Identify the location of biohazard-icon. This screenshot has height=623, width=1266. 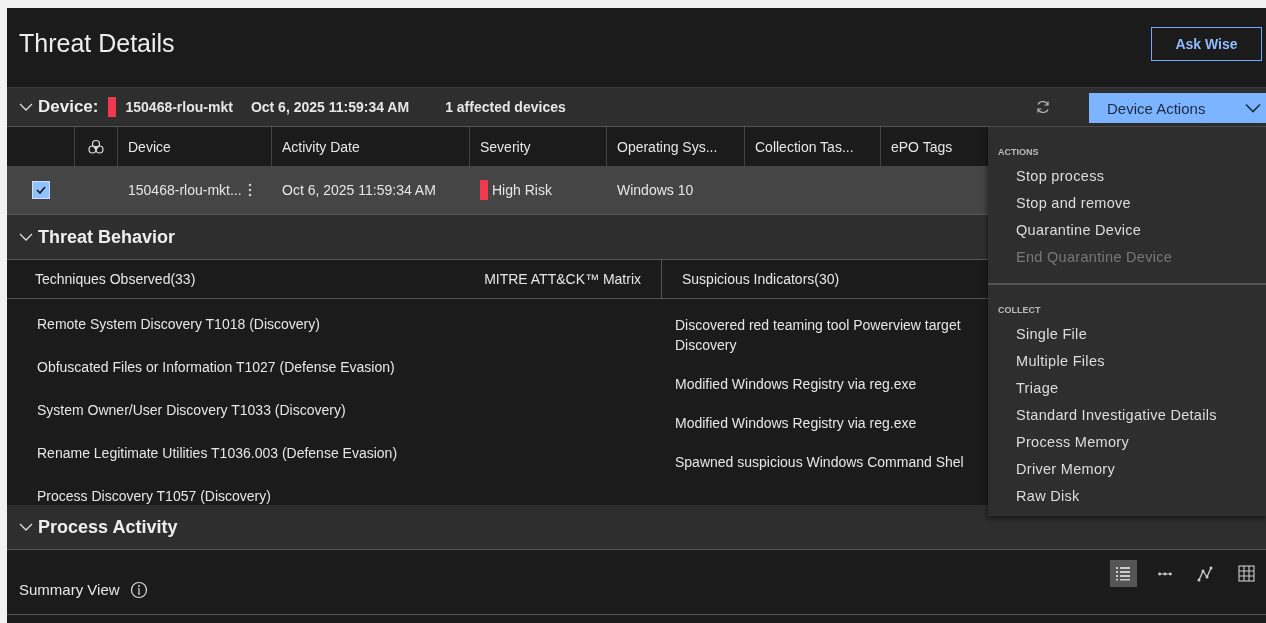
(96, 146).